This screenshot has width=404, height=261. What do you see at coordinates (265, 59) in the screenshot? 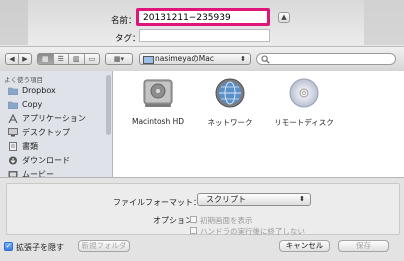
I see `search-icon` at bounding box center [265, 59].